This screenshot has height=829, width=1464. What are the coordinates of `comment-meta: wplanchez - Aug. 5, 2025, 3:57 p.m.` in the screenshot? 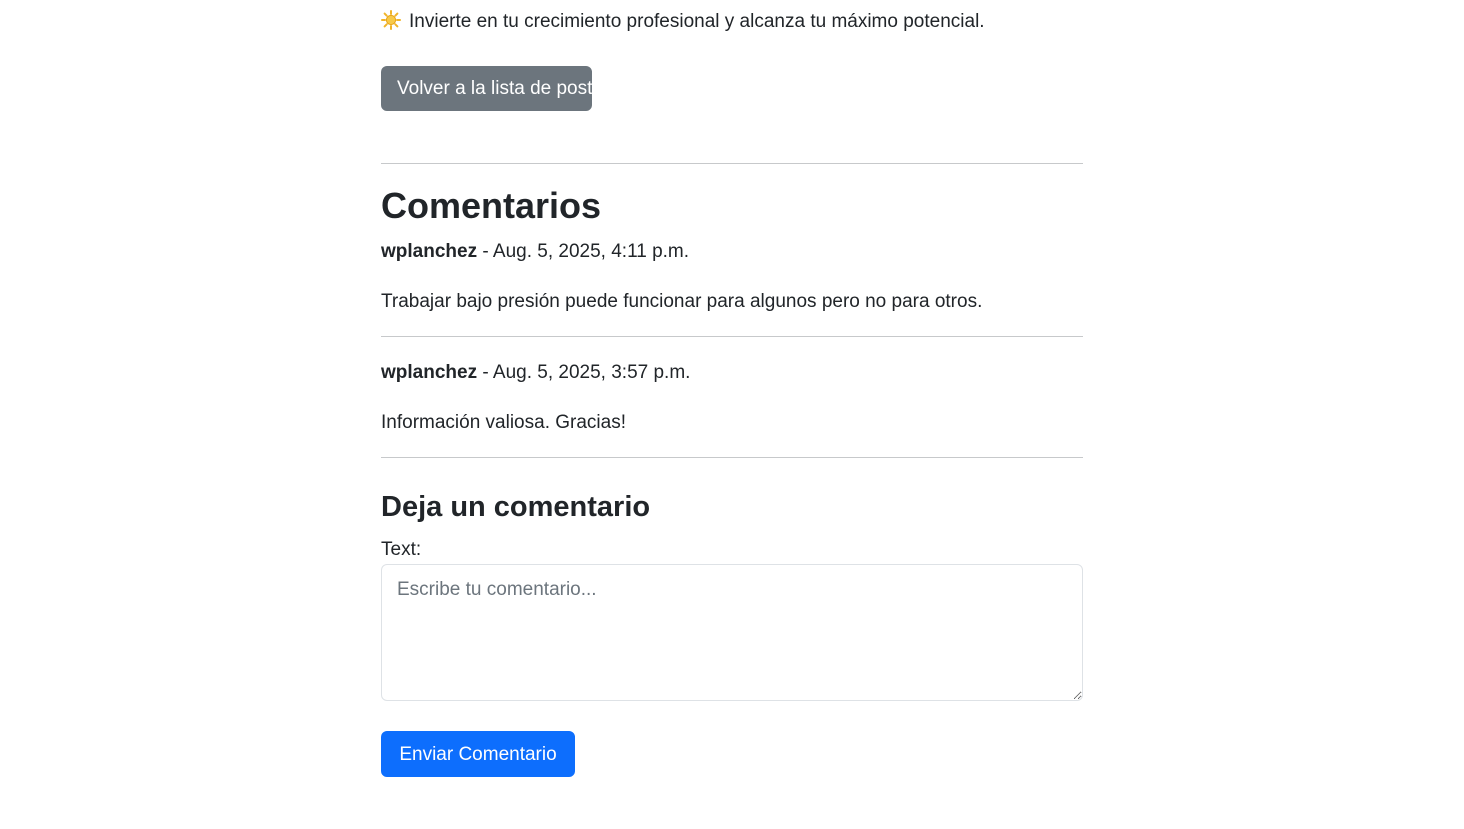 It's located at (535, 373).